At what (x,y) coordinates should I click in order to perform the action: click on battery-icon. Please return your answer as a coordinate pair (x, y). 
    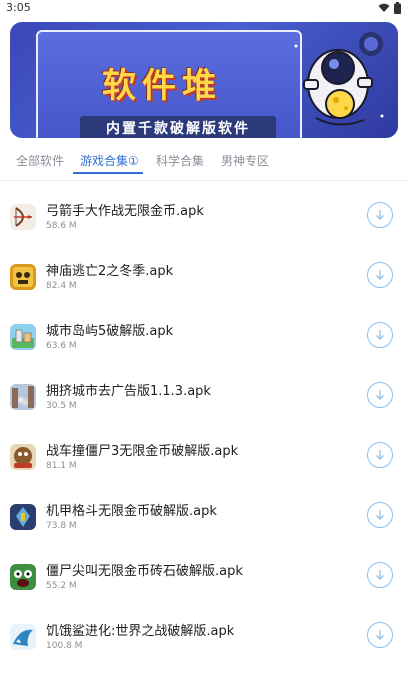
    Looking at the image, I should click on (397, 8).